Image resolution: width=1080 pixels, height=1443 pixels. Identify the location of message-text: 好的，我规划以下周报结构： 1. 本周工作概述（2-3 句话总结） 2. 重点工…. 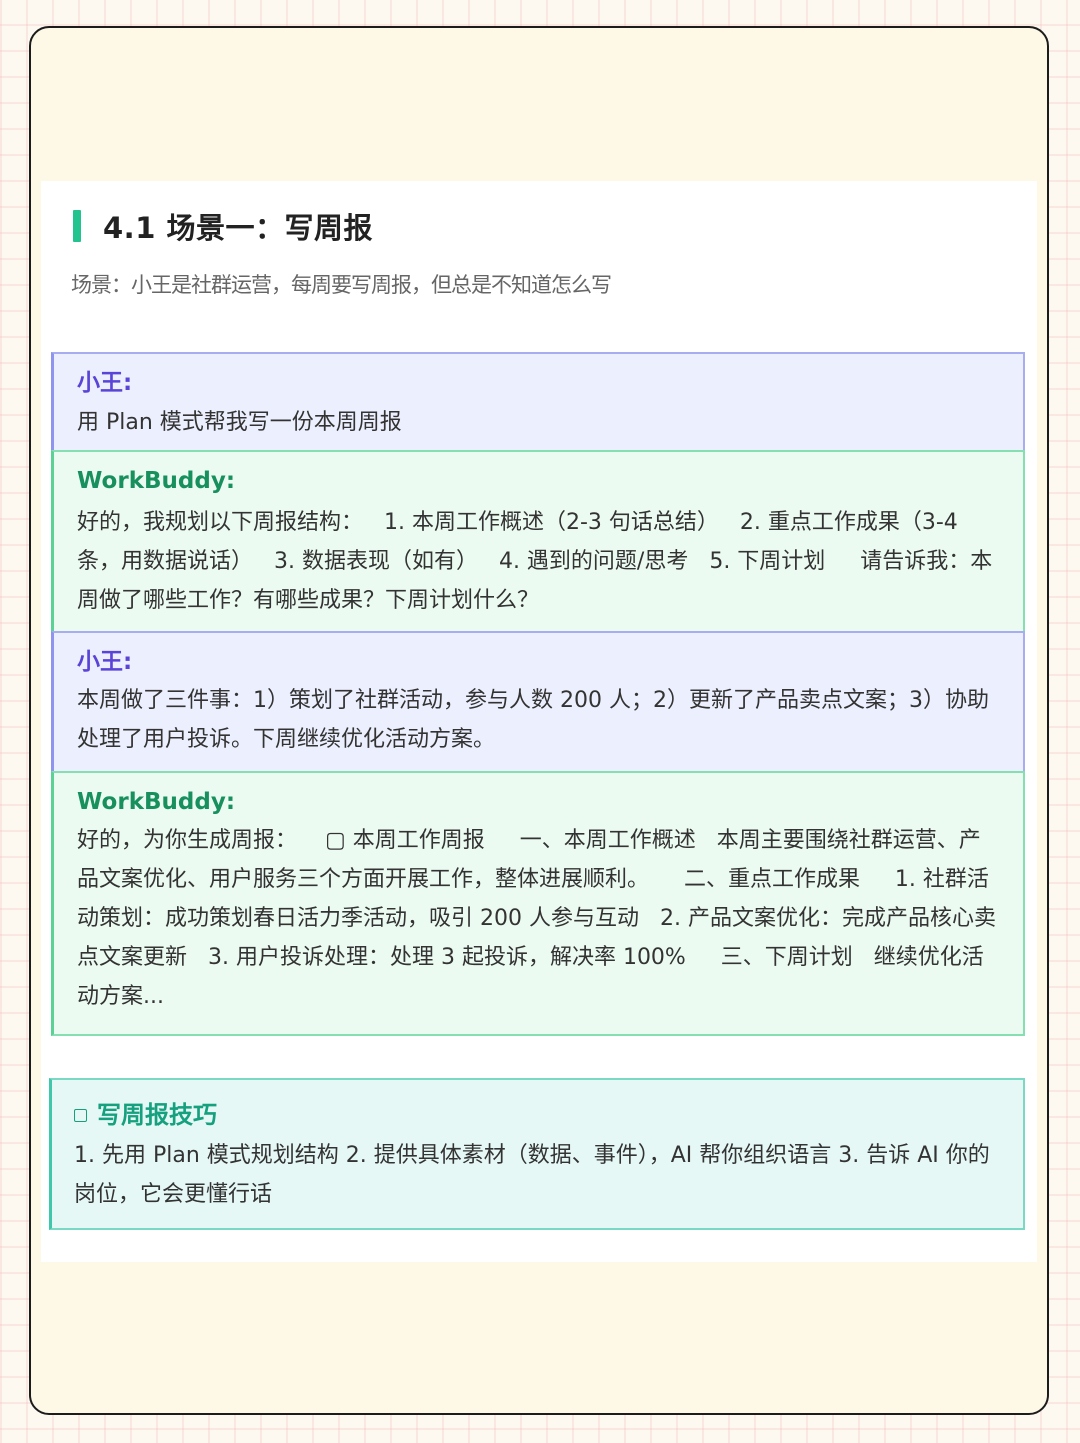
(539, 561).